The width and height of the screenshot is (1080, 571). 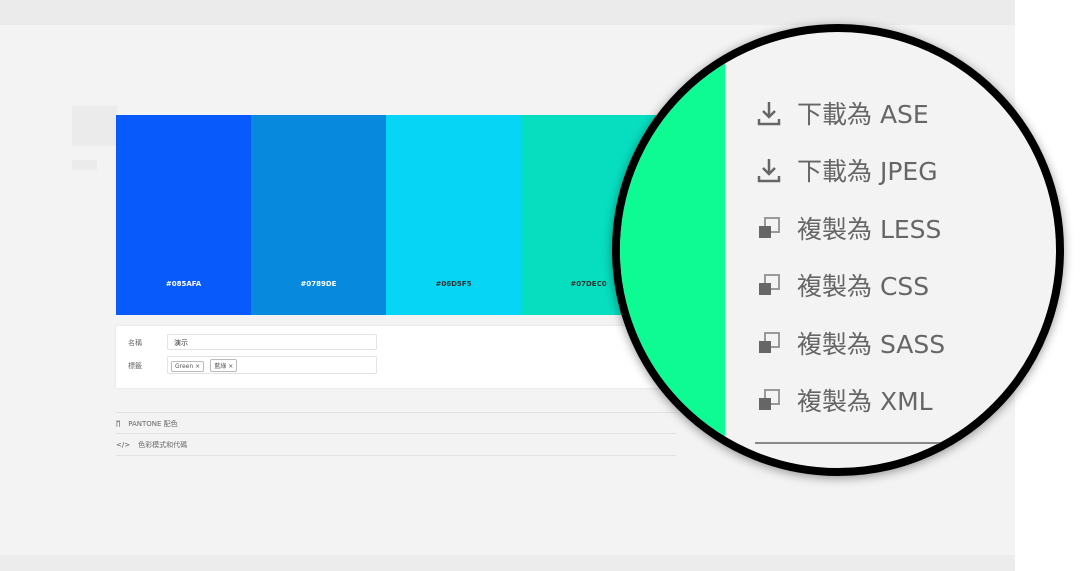 I want to click on menu-item-copy-sass: 複製為 SASS, so click(x=850, y=343).